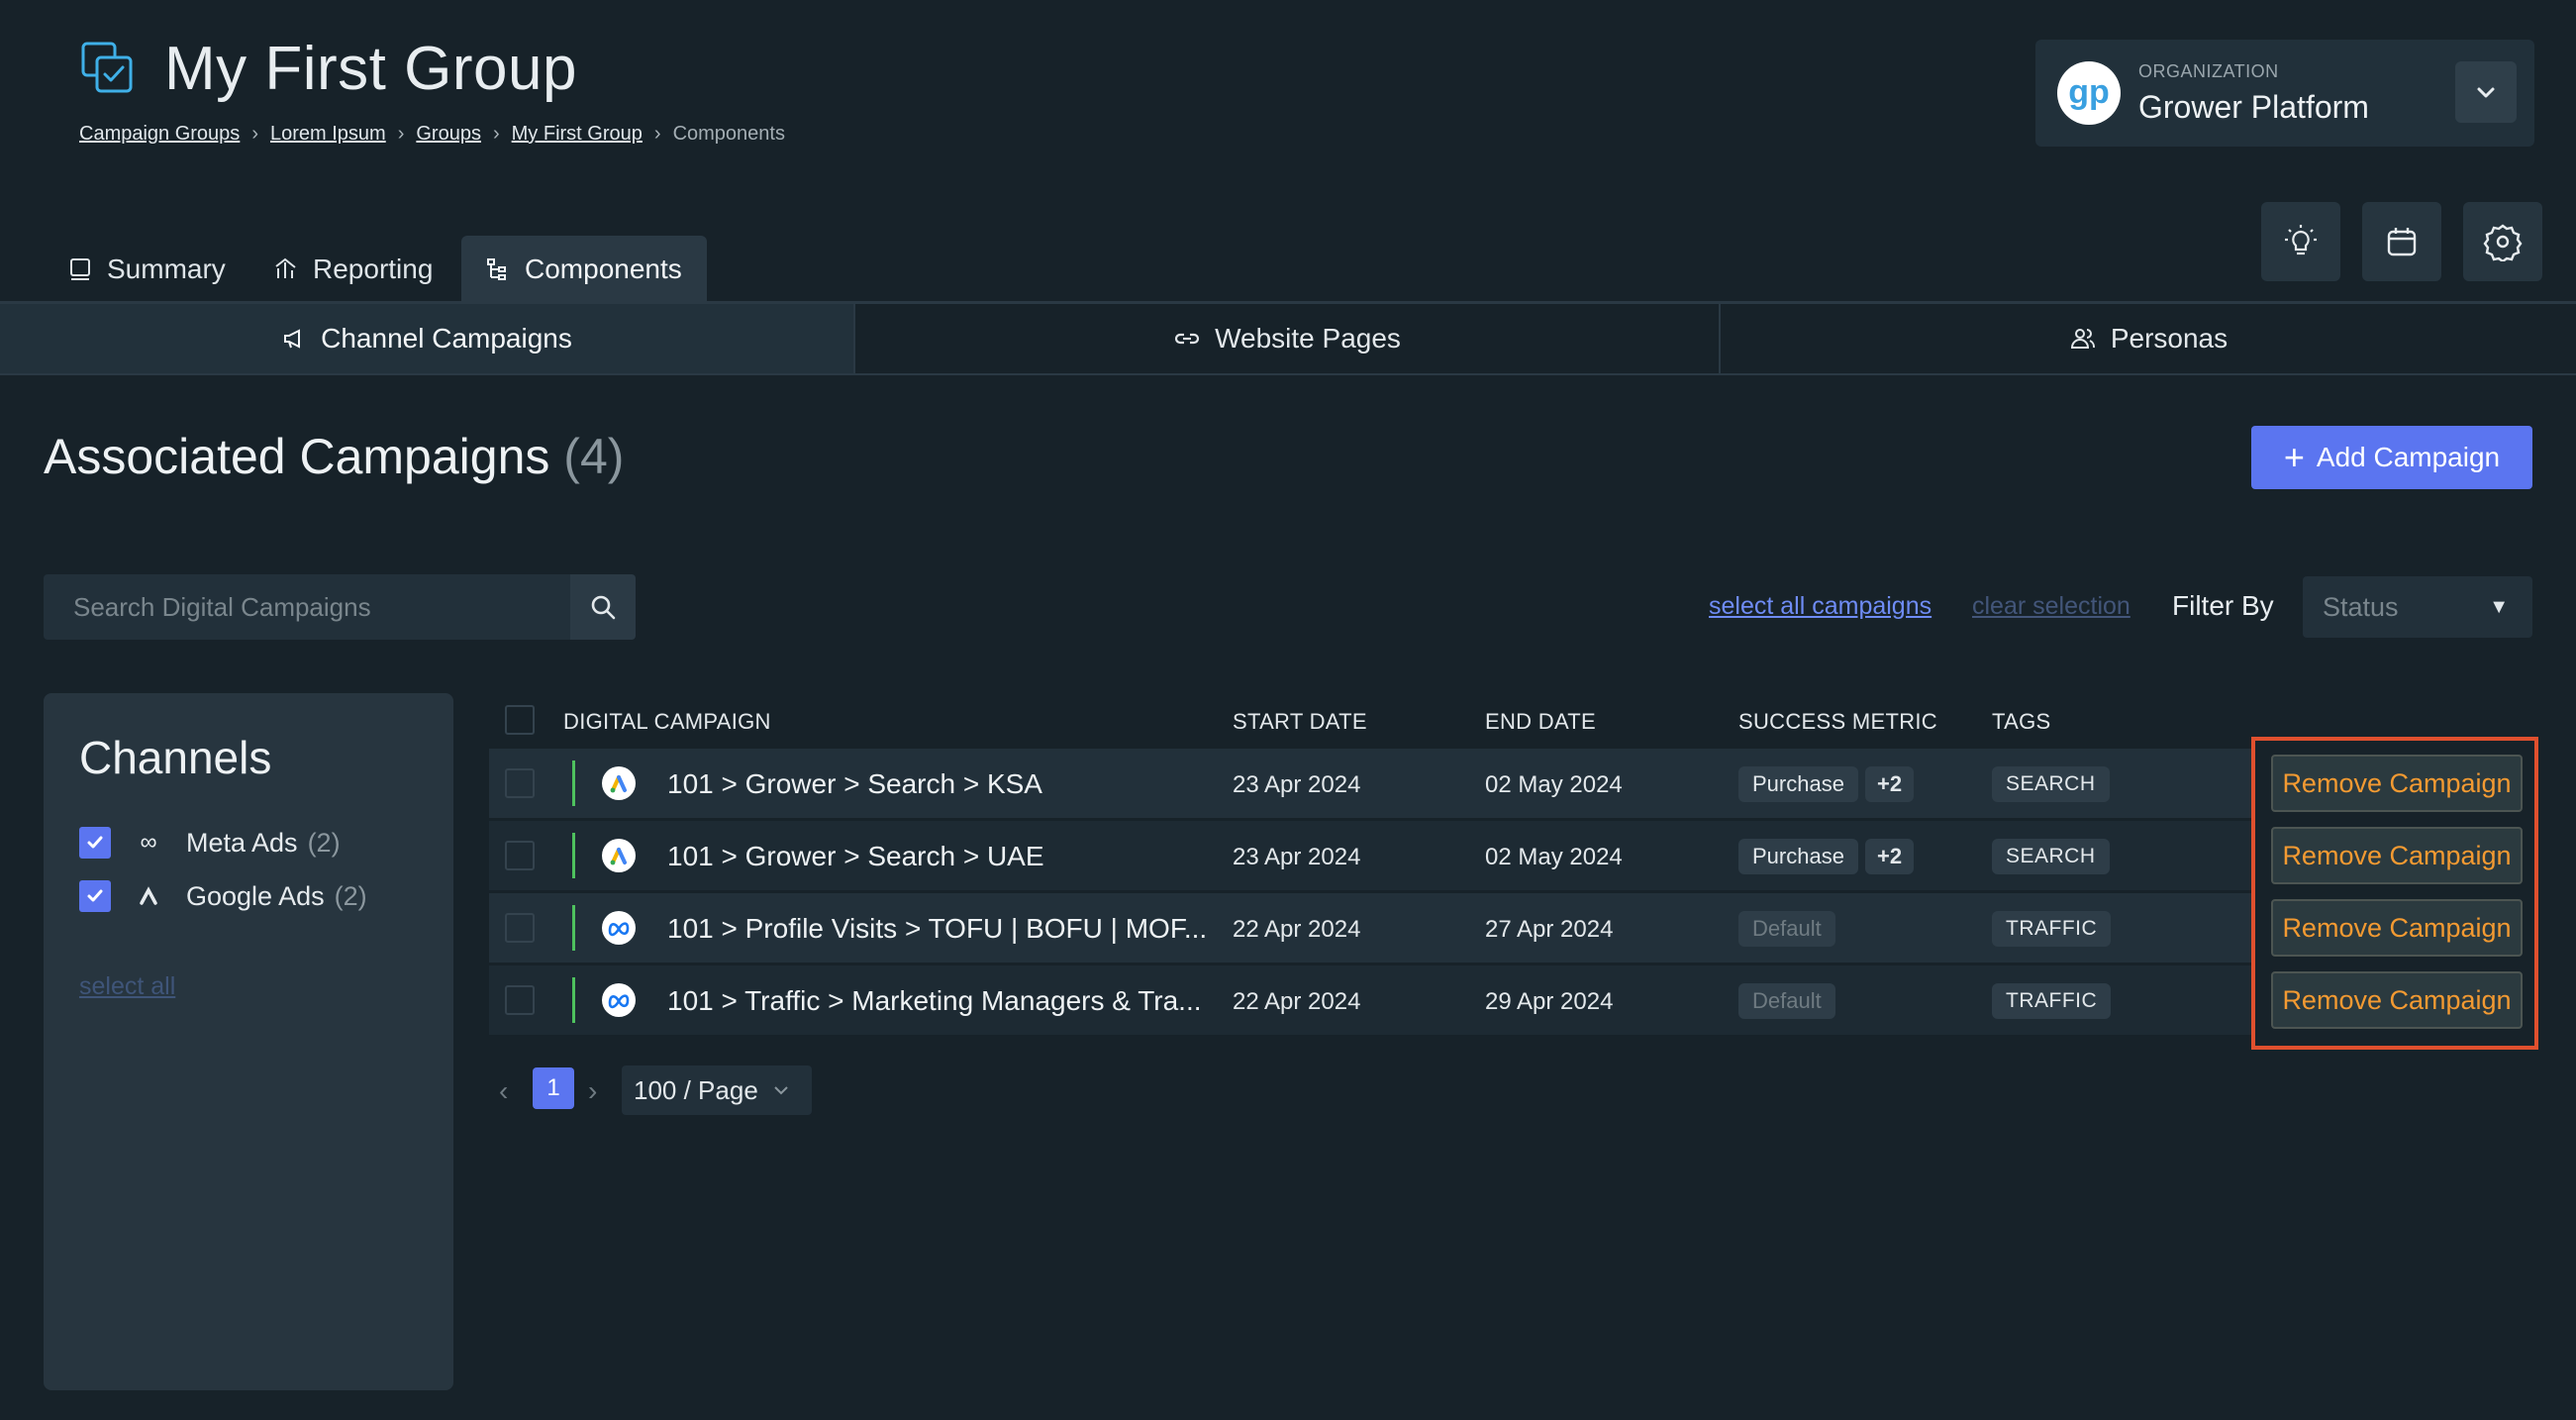 The image size is (2576, 1420). I want to click on select-all-checkbox, so click(520, 720).